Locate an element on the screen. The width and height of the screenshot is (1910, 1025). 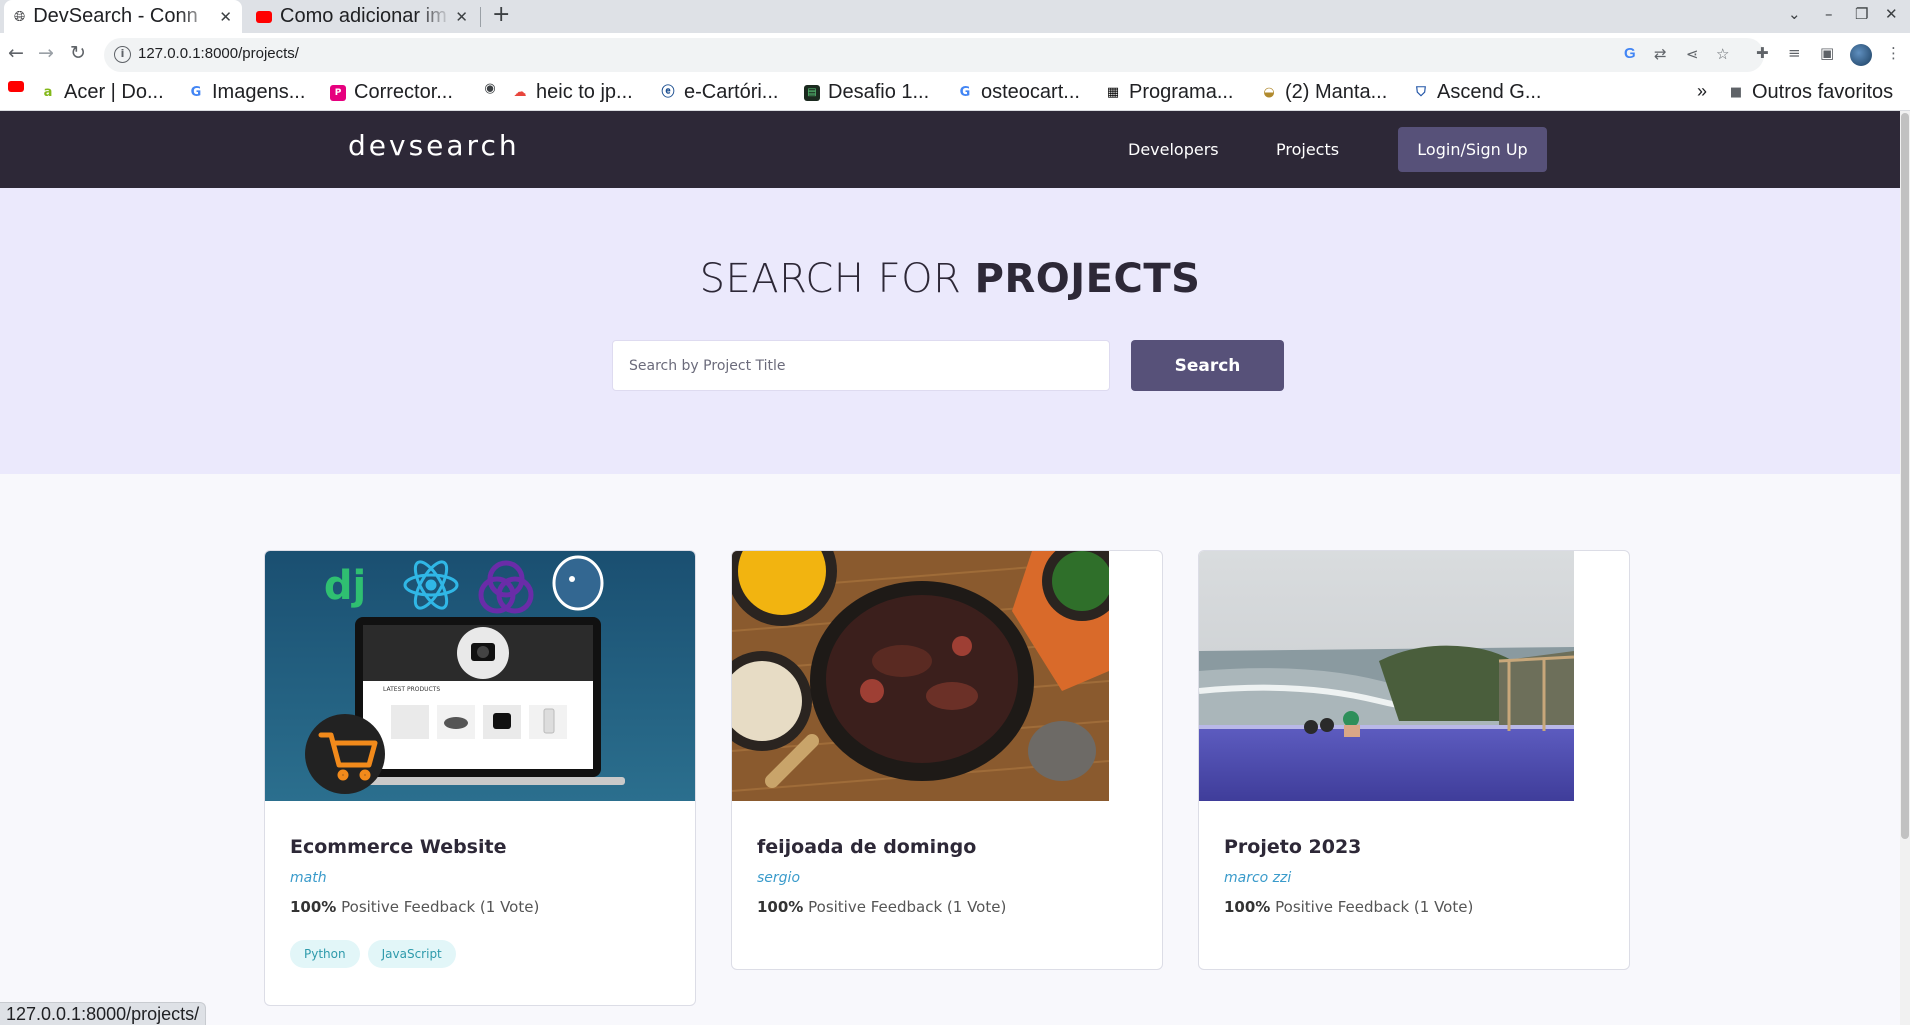
chevron-down-icon: ⌄ is located at coordinates (1794, 14).